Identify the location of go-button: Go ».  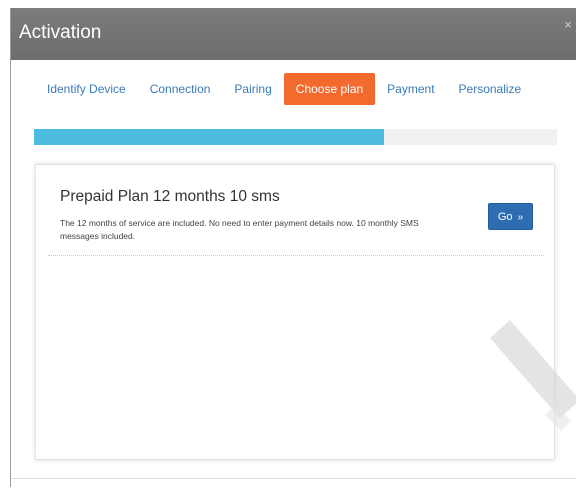
(510, 216).